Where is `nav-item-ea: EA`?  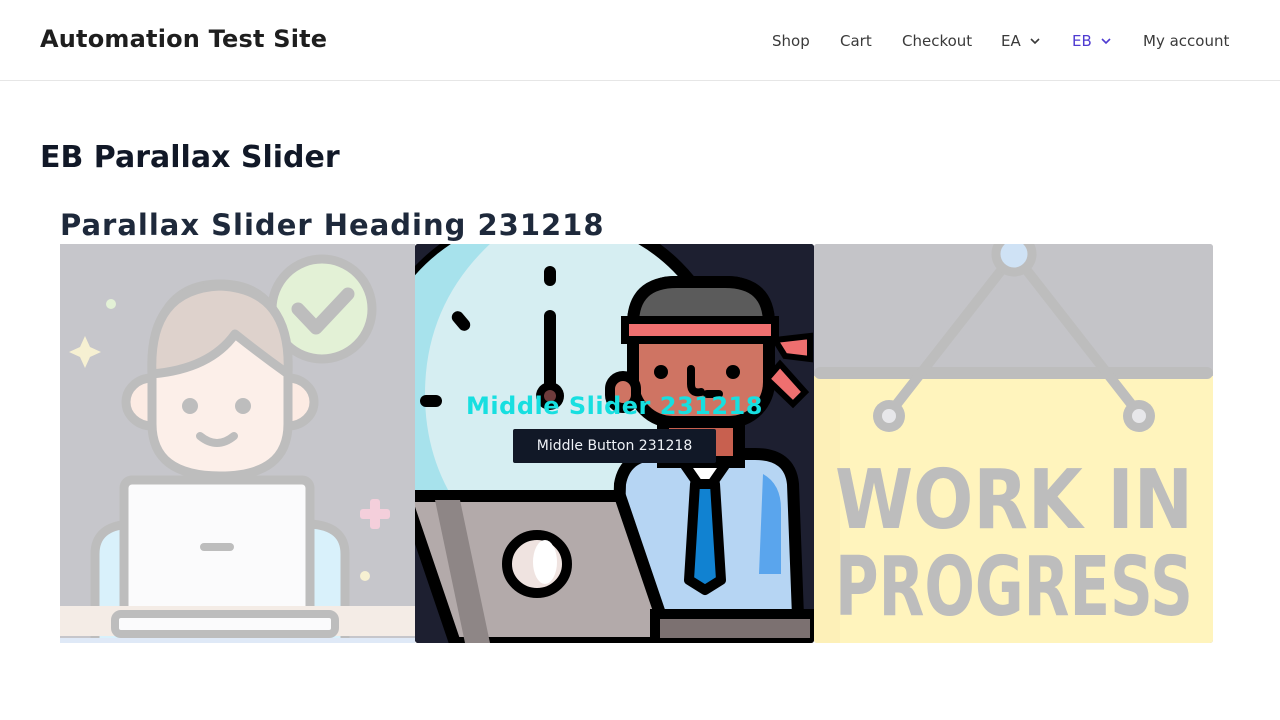 nav-item-ea: EA is located at coordinates (1021, 41).